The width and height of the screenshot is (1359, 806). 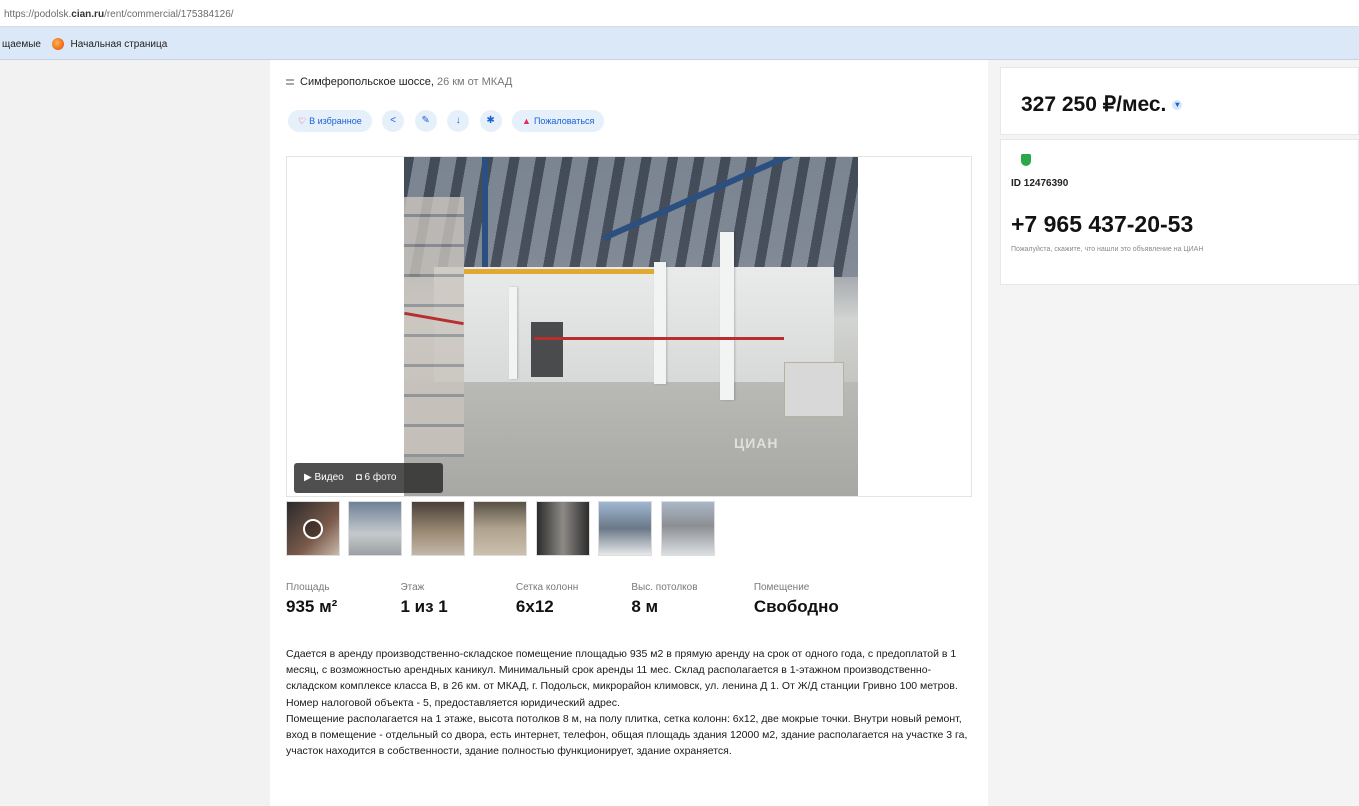 I want to click on guard-rail, so click(x=659, y=338).